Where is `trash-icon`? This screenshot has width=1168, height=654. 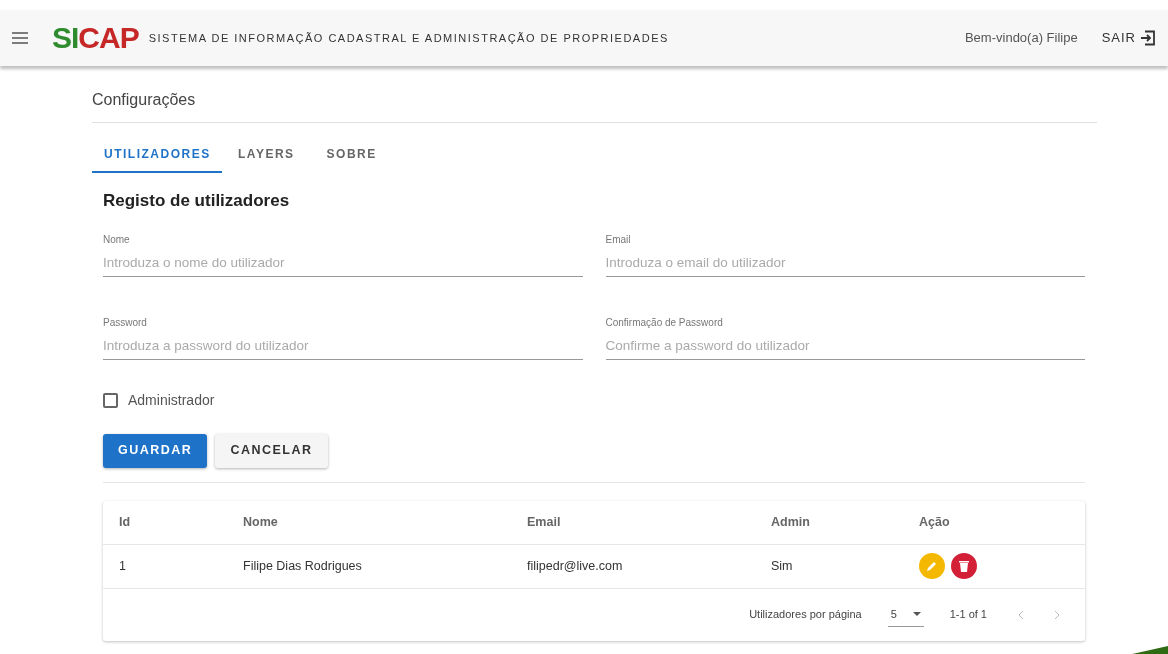
trash-icon is located at coordinates (964, 566).